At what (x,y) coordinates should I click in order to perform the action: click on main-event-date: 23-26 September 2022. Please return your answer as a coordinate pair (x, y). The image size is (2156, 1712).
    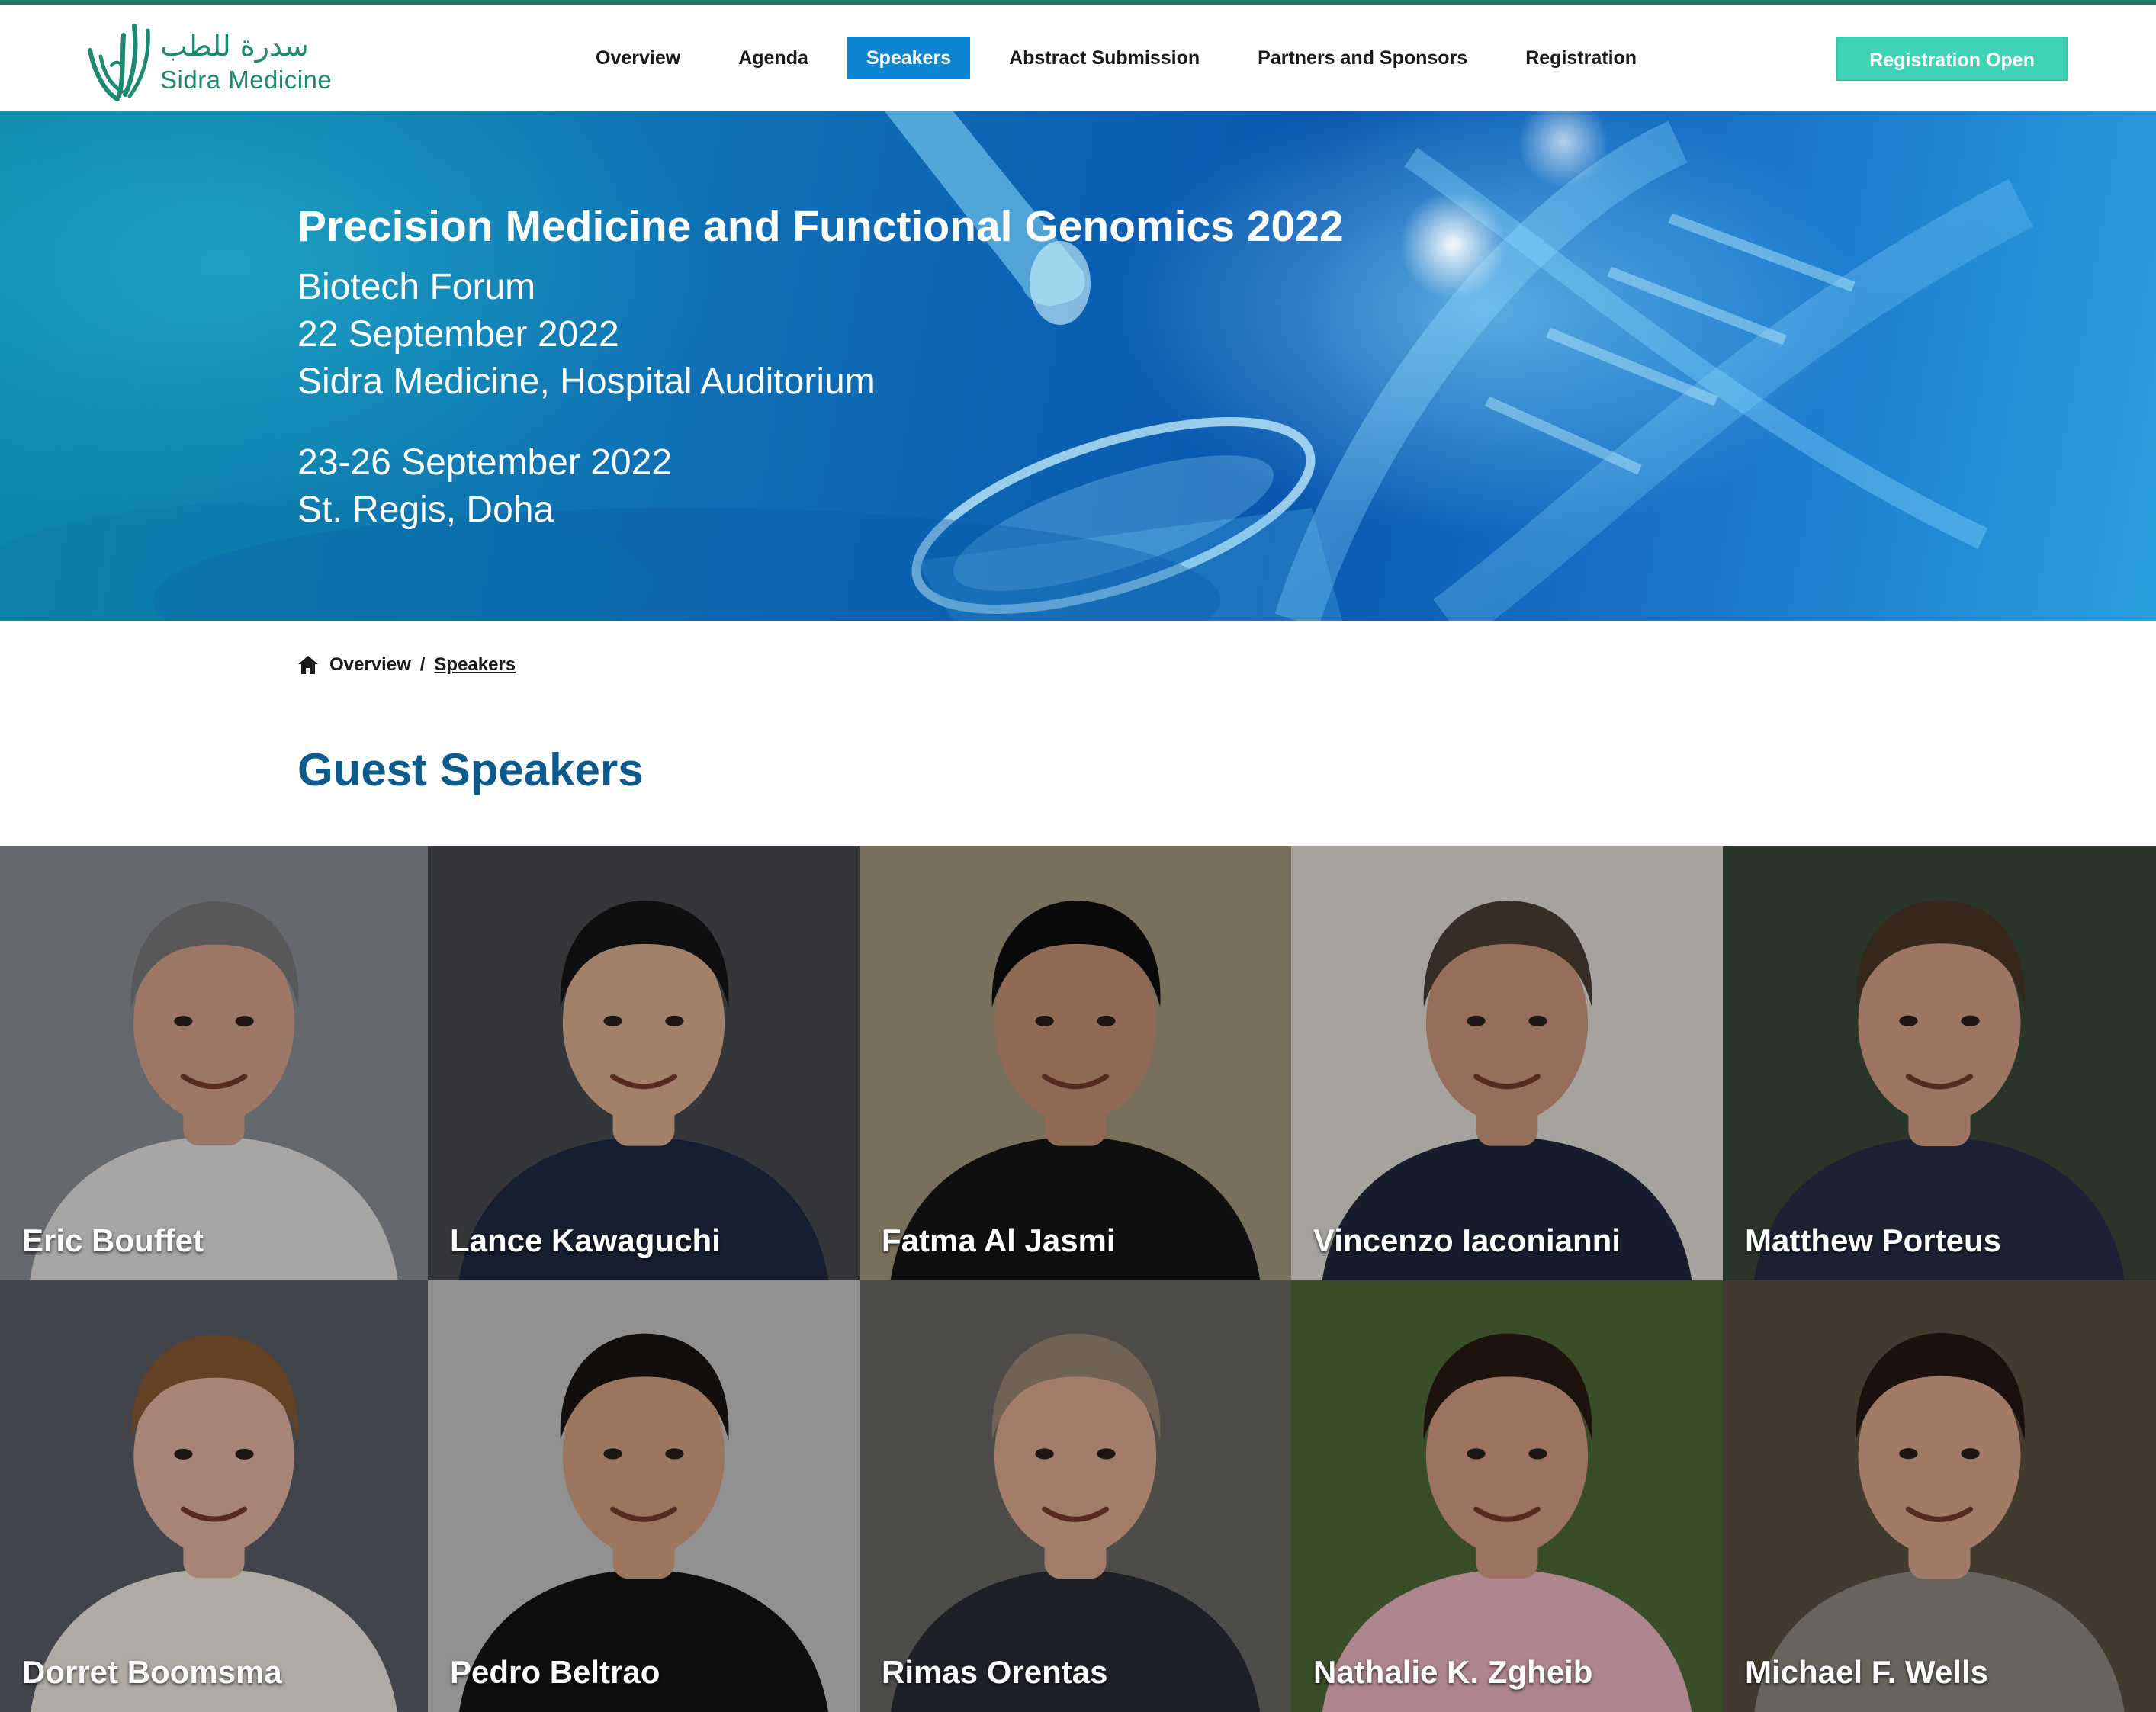
    Looking at the image, I should click on (485, 462).